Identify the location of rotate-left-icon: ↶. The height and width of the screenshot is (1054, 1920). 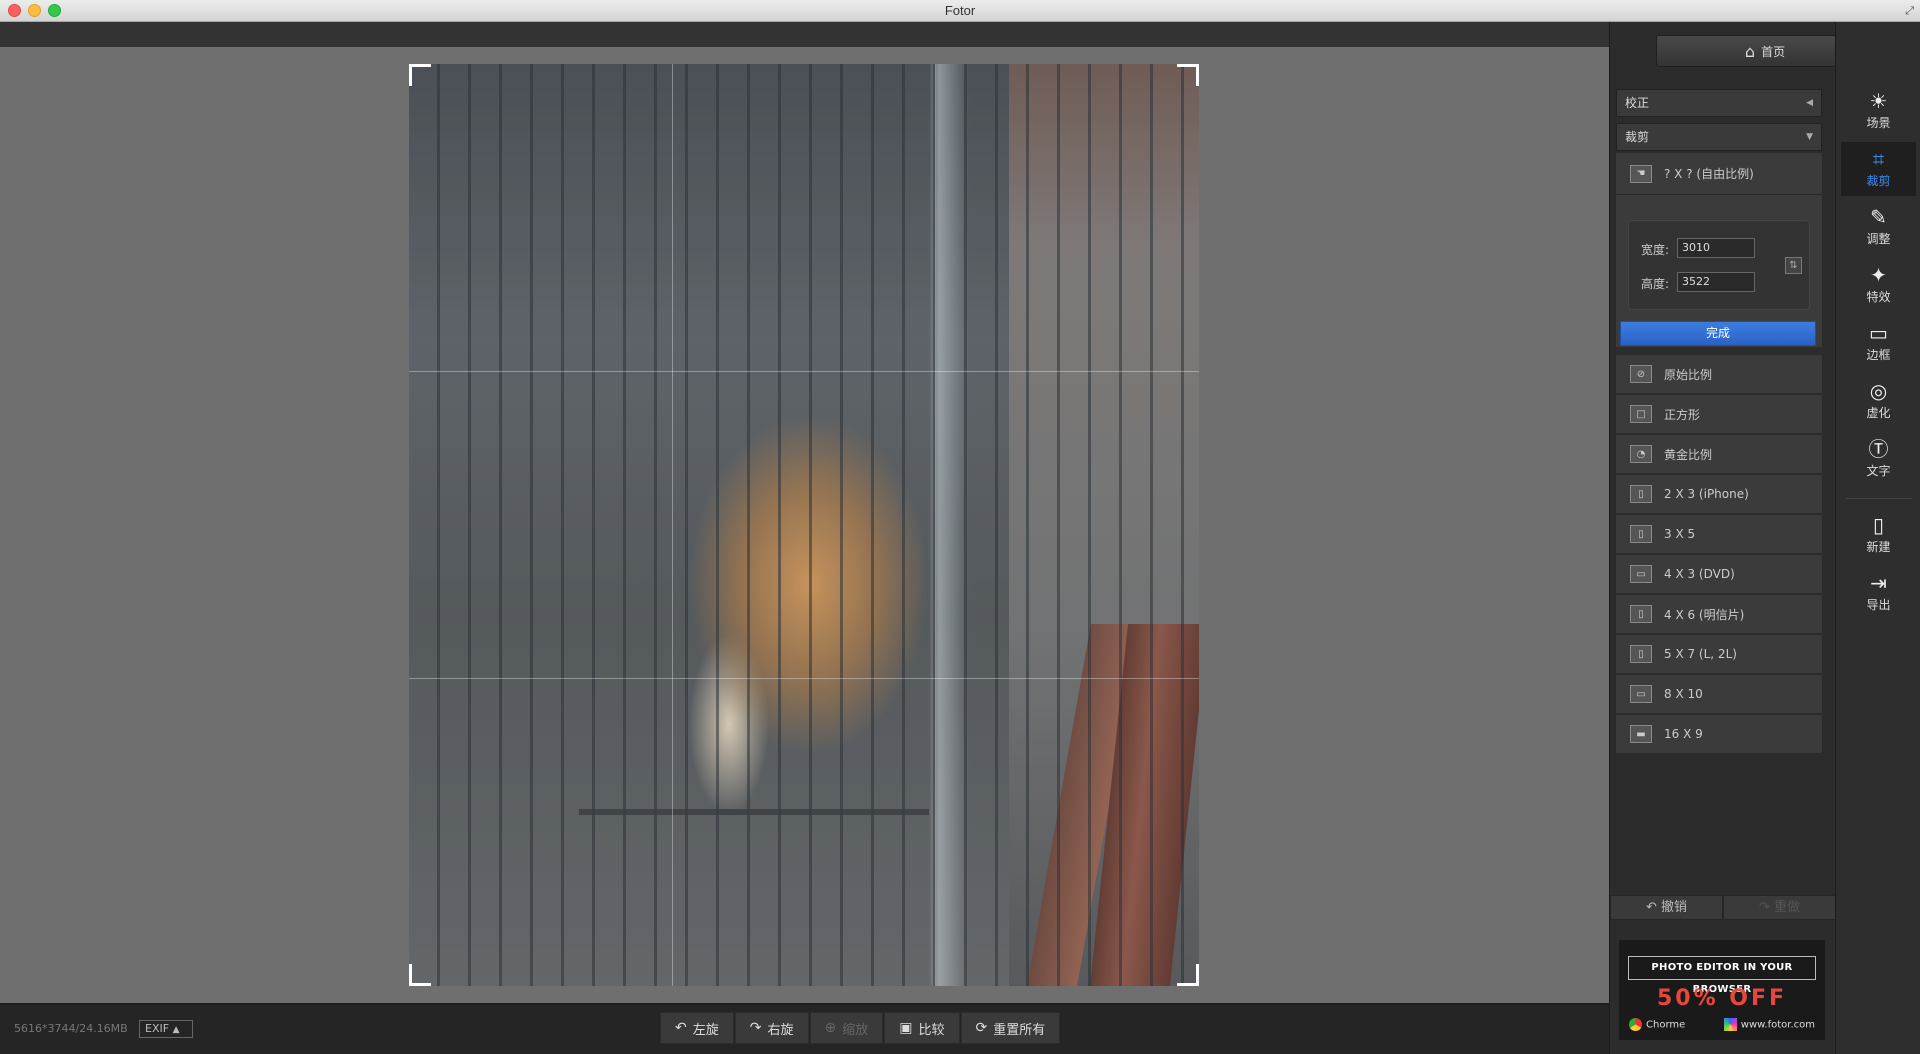
(681, 1028).